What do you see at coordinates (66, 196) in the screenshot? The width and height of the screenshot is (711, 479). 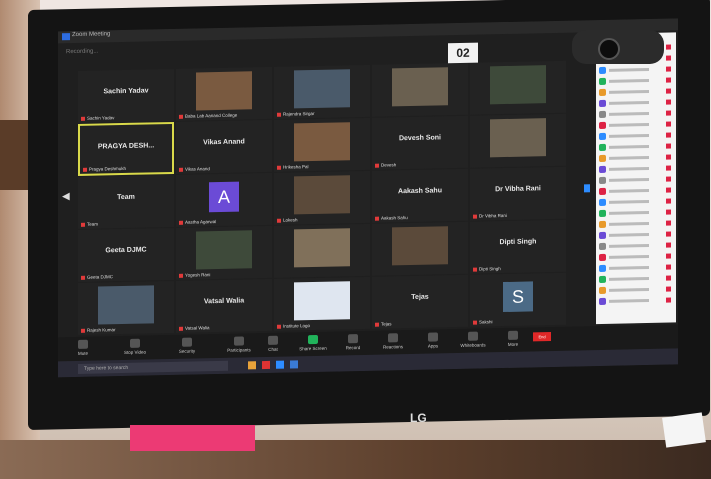 I see `prev-page-arrow-icon: ◀` at bounding box center [66, 196].